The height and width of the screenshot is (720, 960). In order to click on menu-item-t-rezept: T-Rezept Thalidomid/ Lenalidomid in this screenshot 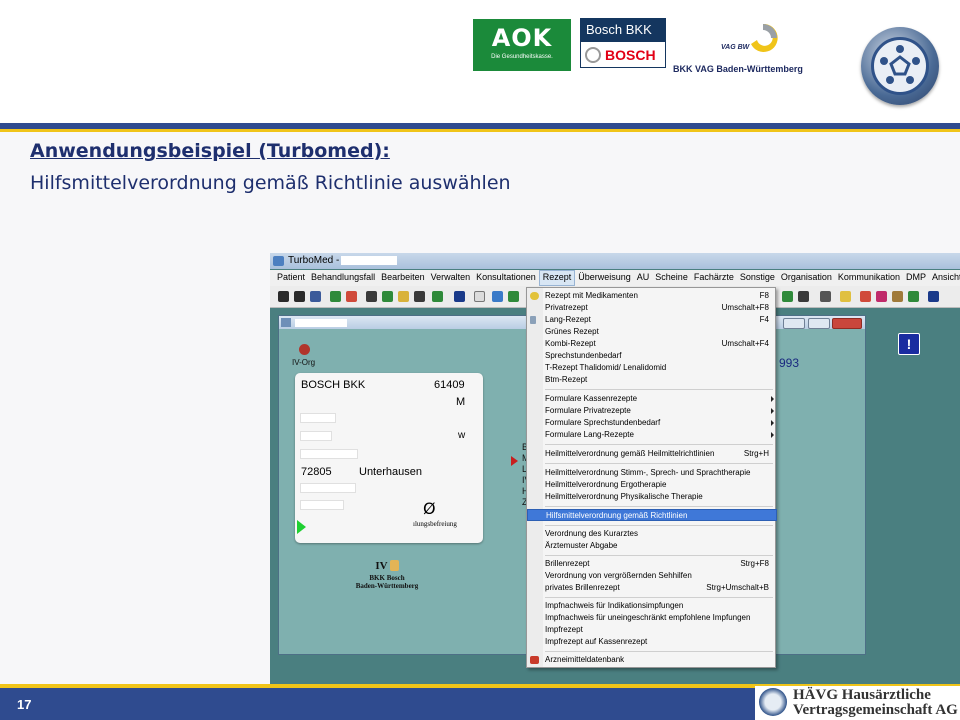, I will do `click(652, 368)`.